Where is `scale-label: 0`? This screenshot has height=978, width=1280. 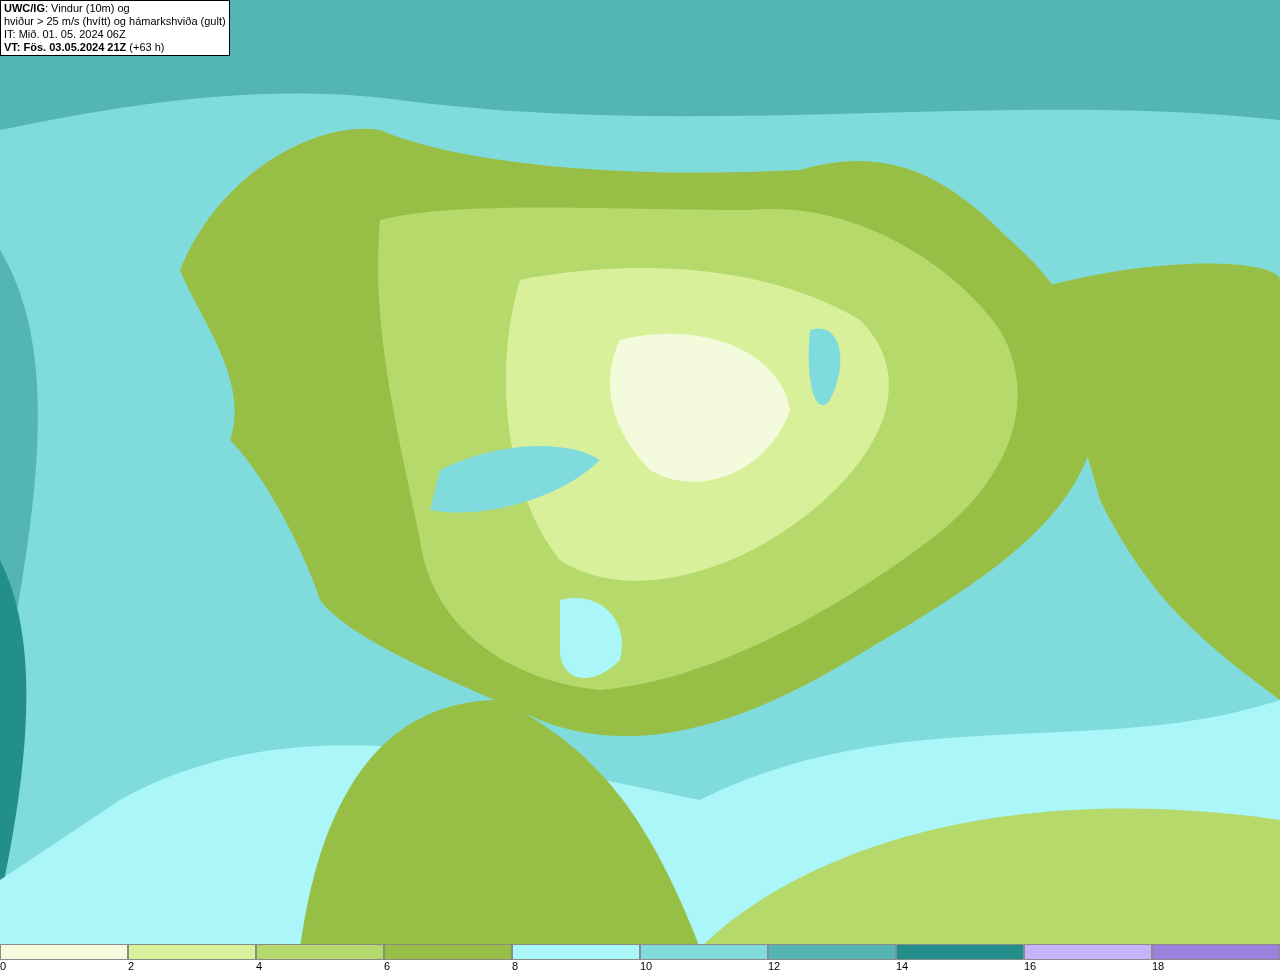 scale-label: 0 is located at coordinates (3, 966).